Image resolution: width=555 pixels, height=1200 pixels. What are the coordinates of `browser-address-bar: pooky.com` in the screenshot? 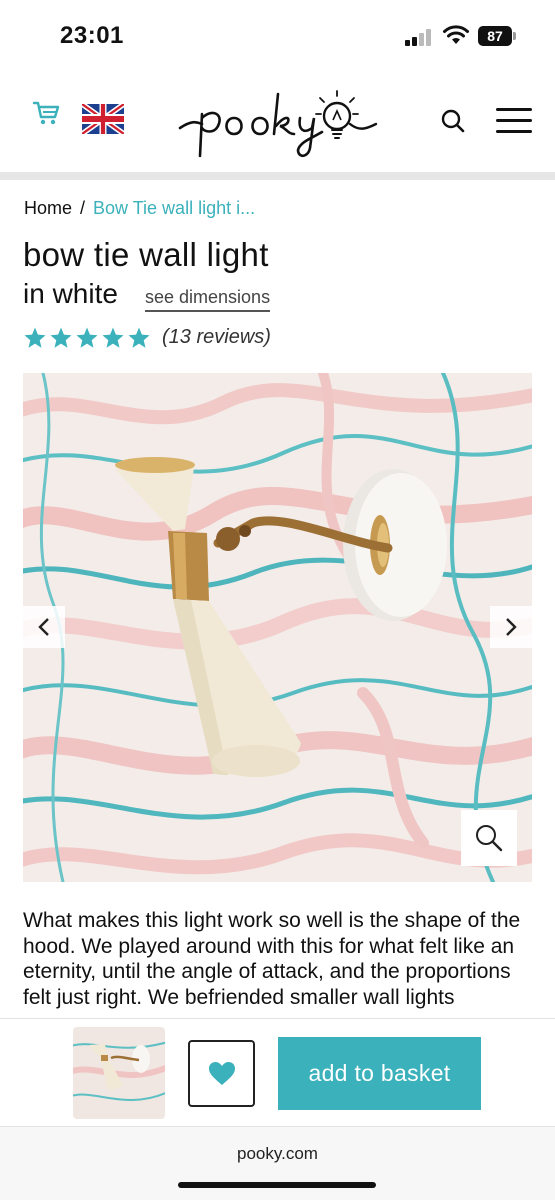 It's located at (277, 1163).